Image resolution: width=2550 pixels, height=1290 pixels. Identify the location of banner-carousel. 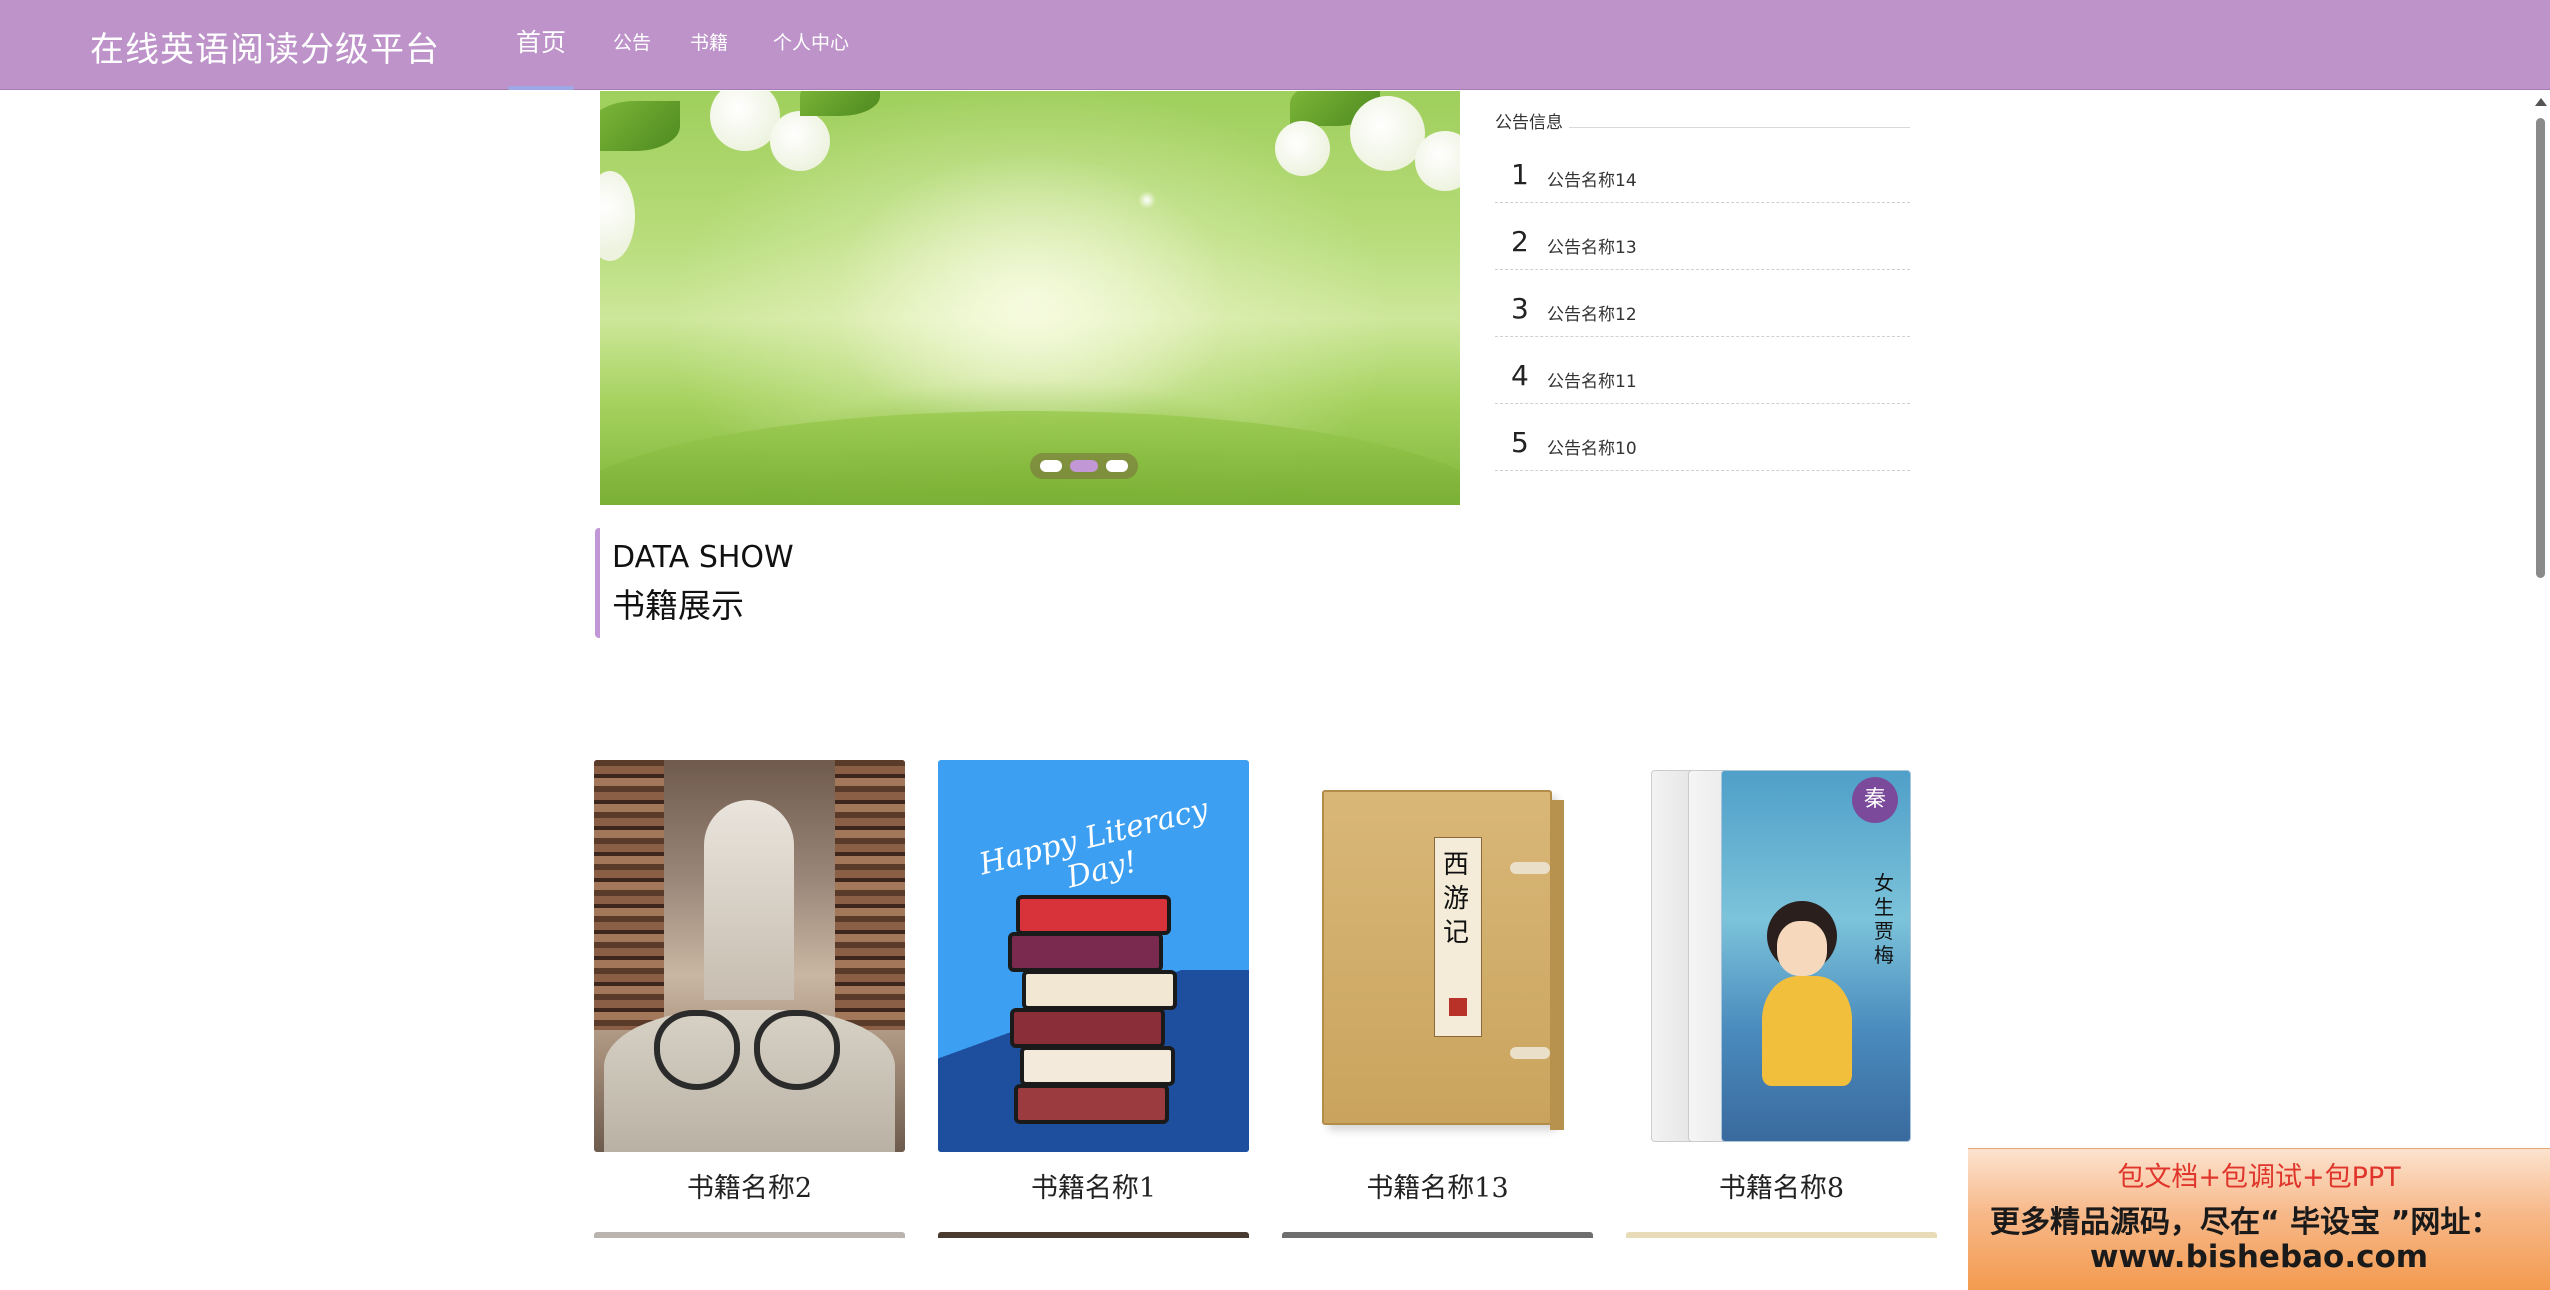
(1030, 298).